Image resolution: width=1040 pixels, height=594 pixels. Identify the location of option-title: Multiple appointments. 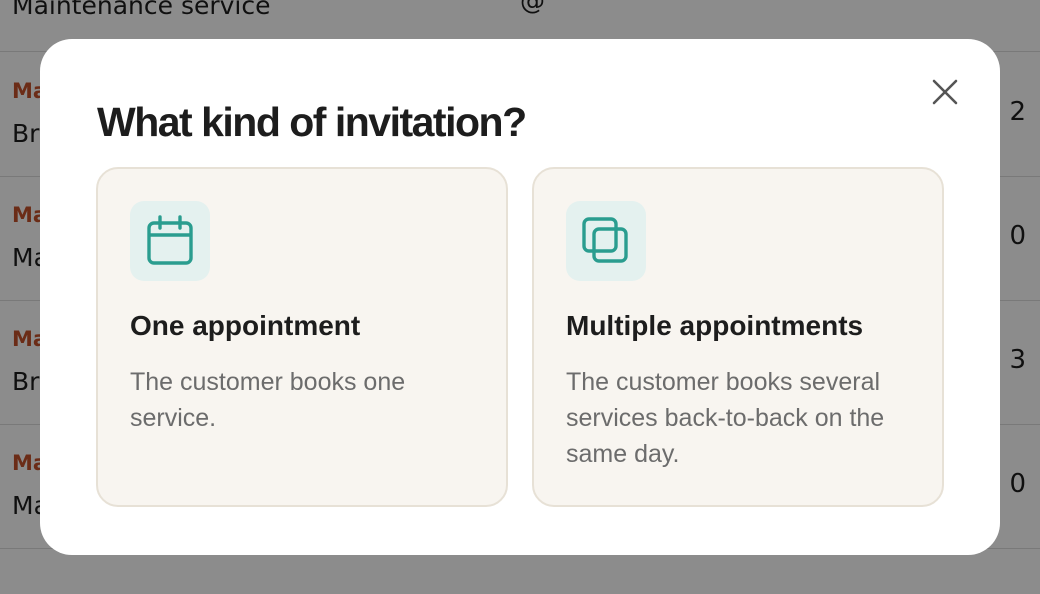
(715, 325).